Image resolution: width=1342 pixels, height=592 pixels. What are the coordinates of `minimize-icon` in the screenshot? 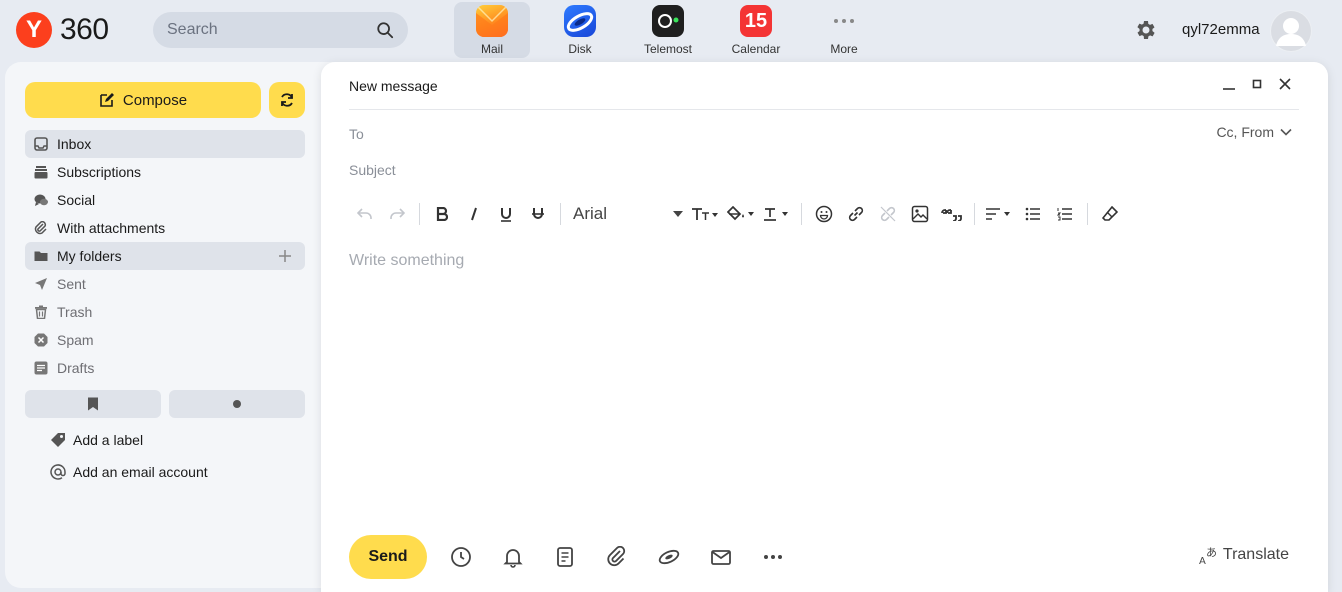 It's located at (1229, 84).